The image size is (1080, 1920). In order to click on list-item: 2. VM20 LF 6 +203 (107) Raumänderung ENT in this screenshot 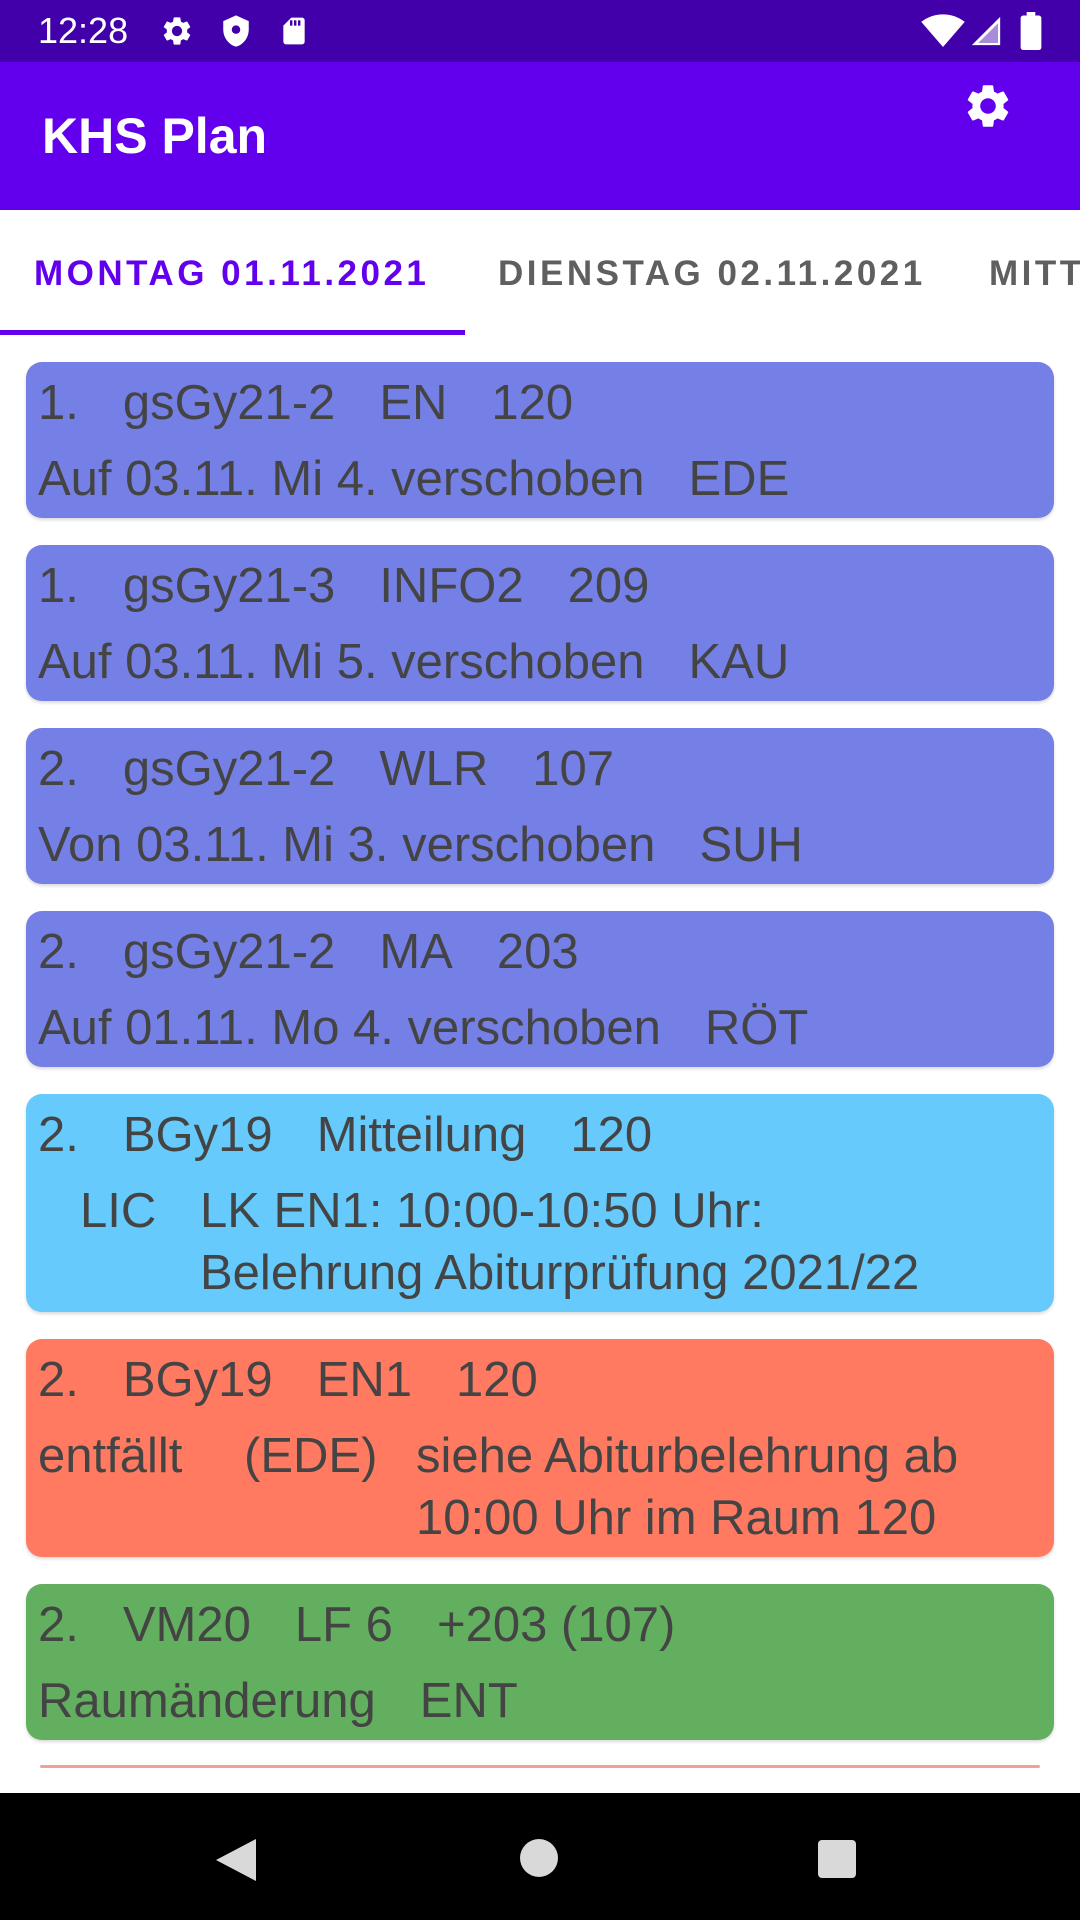, I will do `click(540, 1662)`.